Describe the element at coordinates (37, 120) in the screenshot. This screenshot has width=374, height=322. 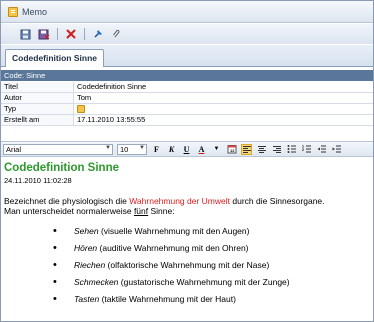
I see `property-label: Erstellt am` at that location.